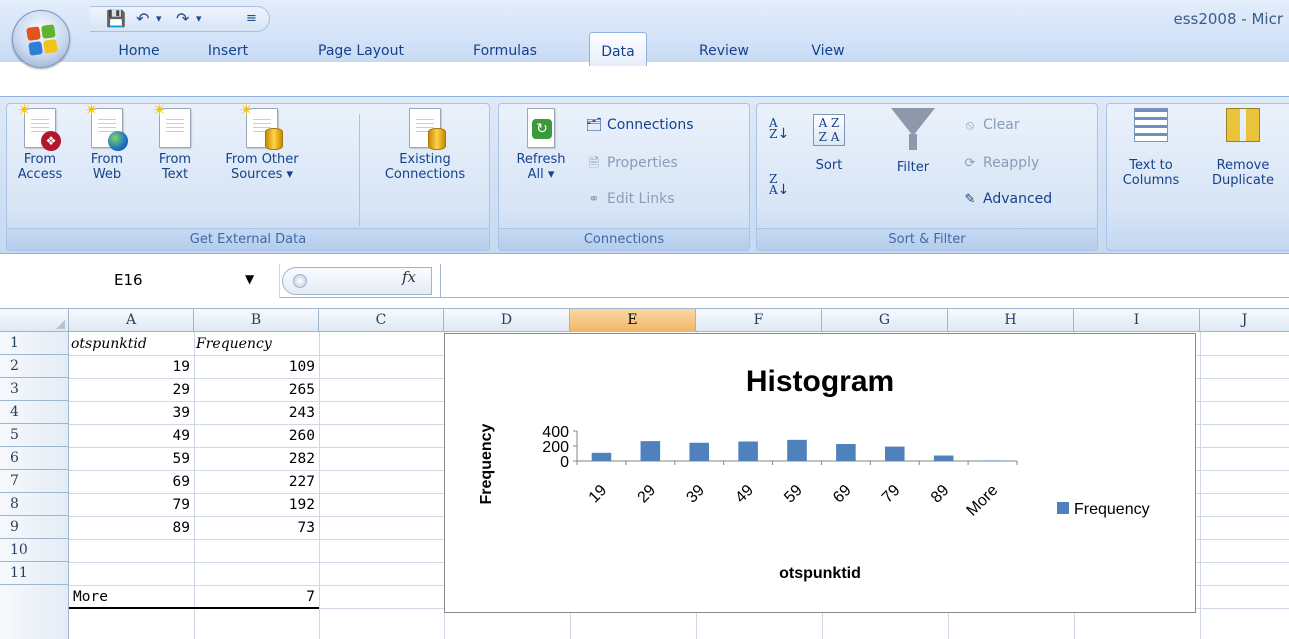  What do you see at coordinates (131, 436) in the screenshot?
I see `cell-a5: 49` at bounding box center [131, 436].